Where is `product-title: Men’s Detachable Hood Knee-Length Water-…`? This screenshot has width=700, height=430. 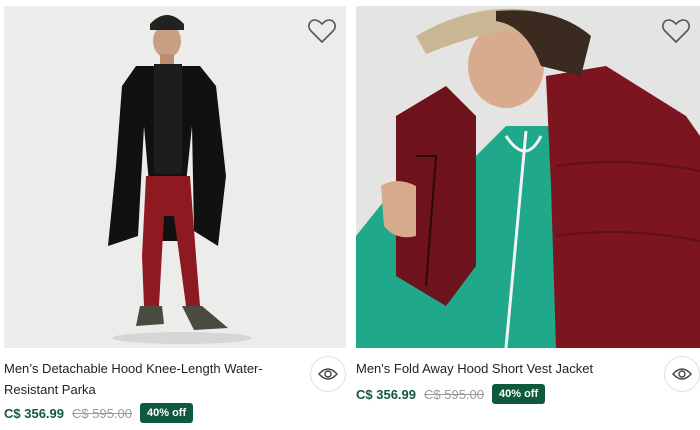 product-title: Men’s Detachable Hood Knee-Length Water-… is located at coordinates (146, 379).